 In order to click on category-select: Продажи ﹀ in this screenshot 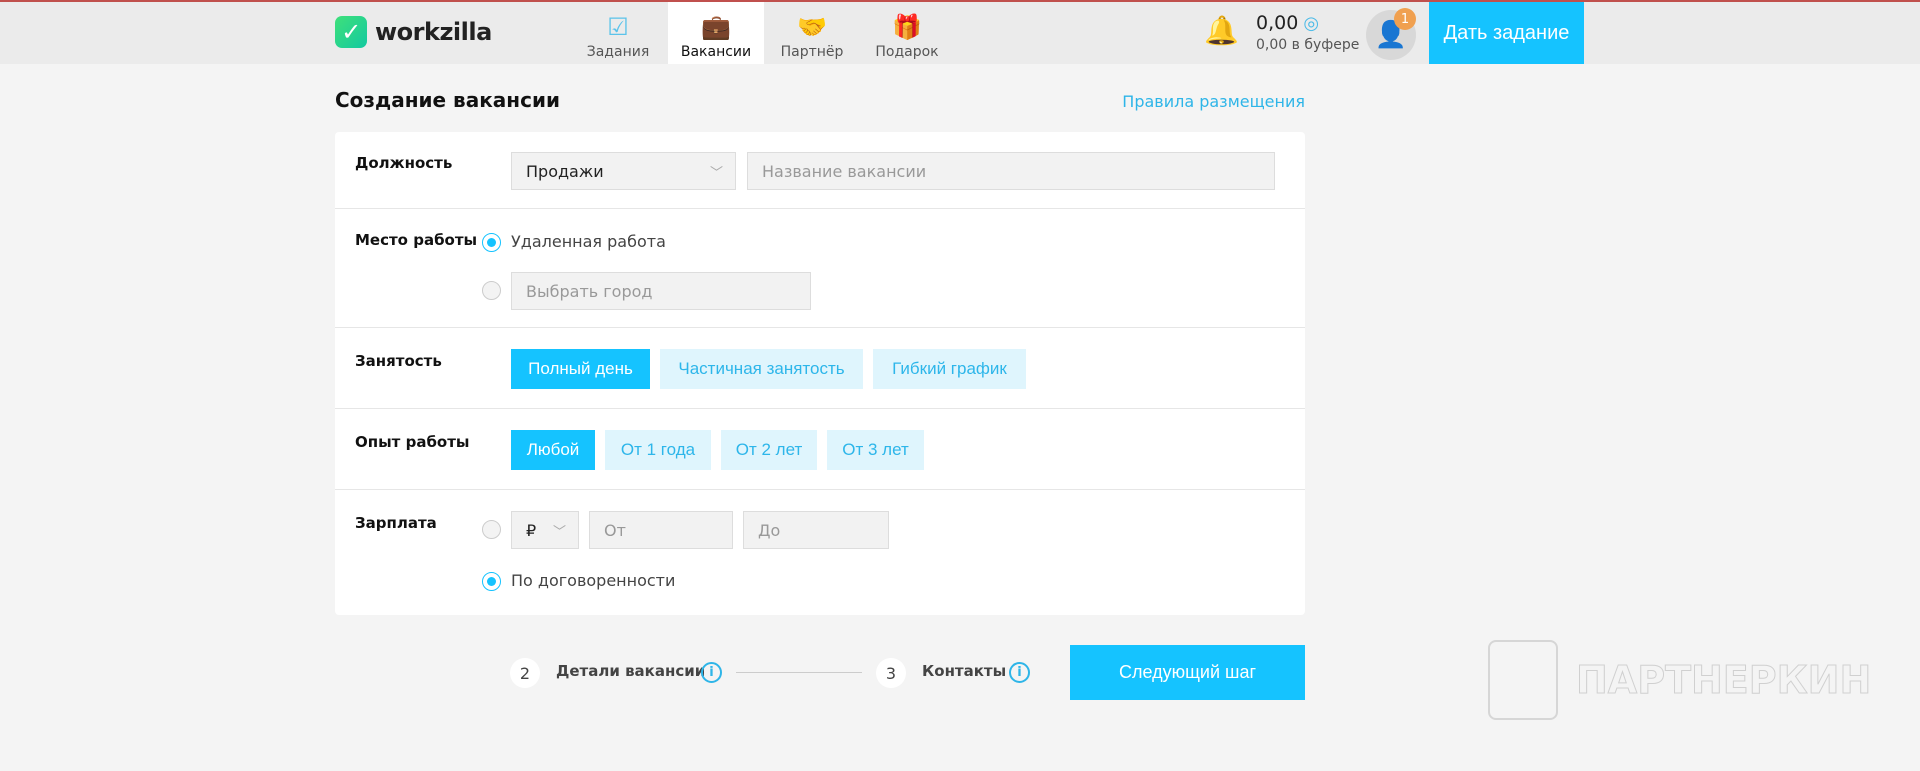, I will do `click(623, 171)`.